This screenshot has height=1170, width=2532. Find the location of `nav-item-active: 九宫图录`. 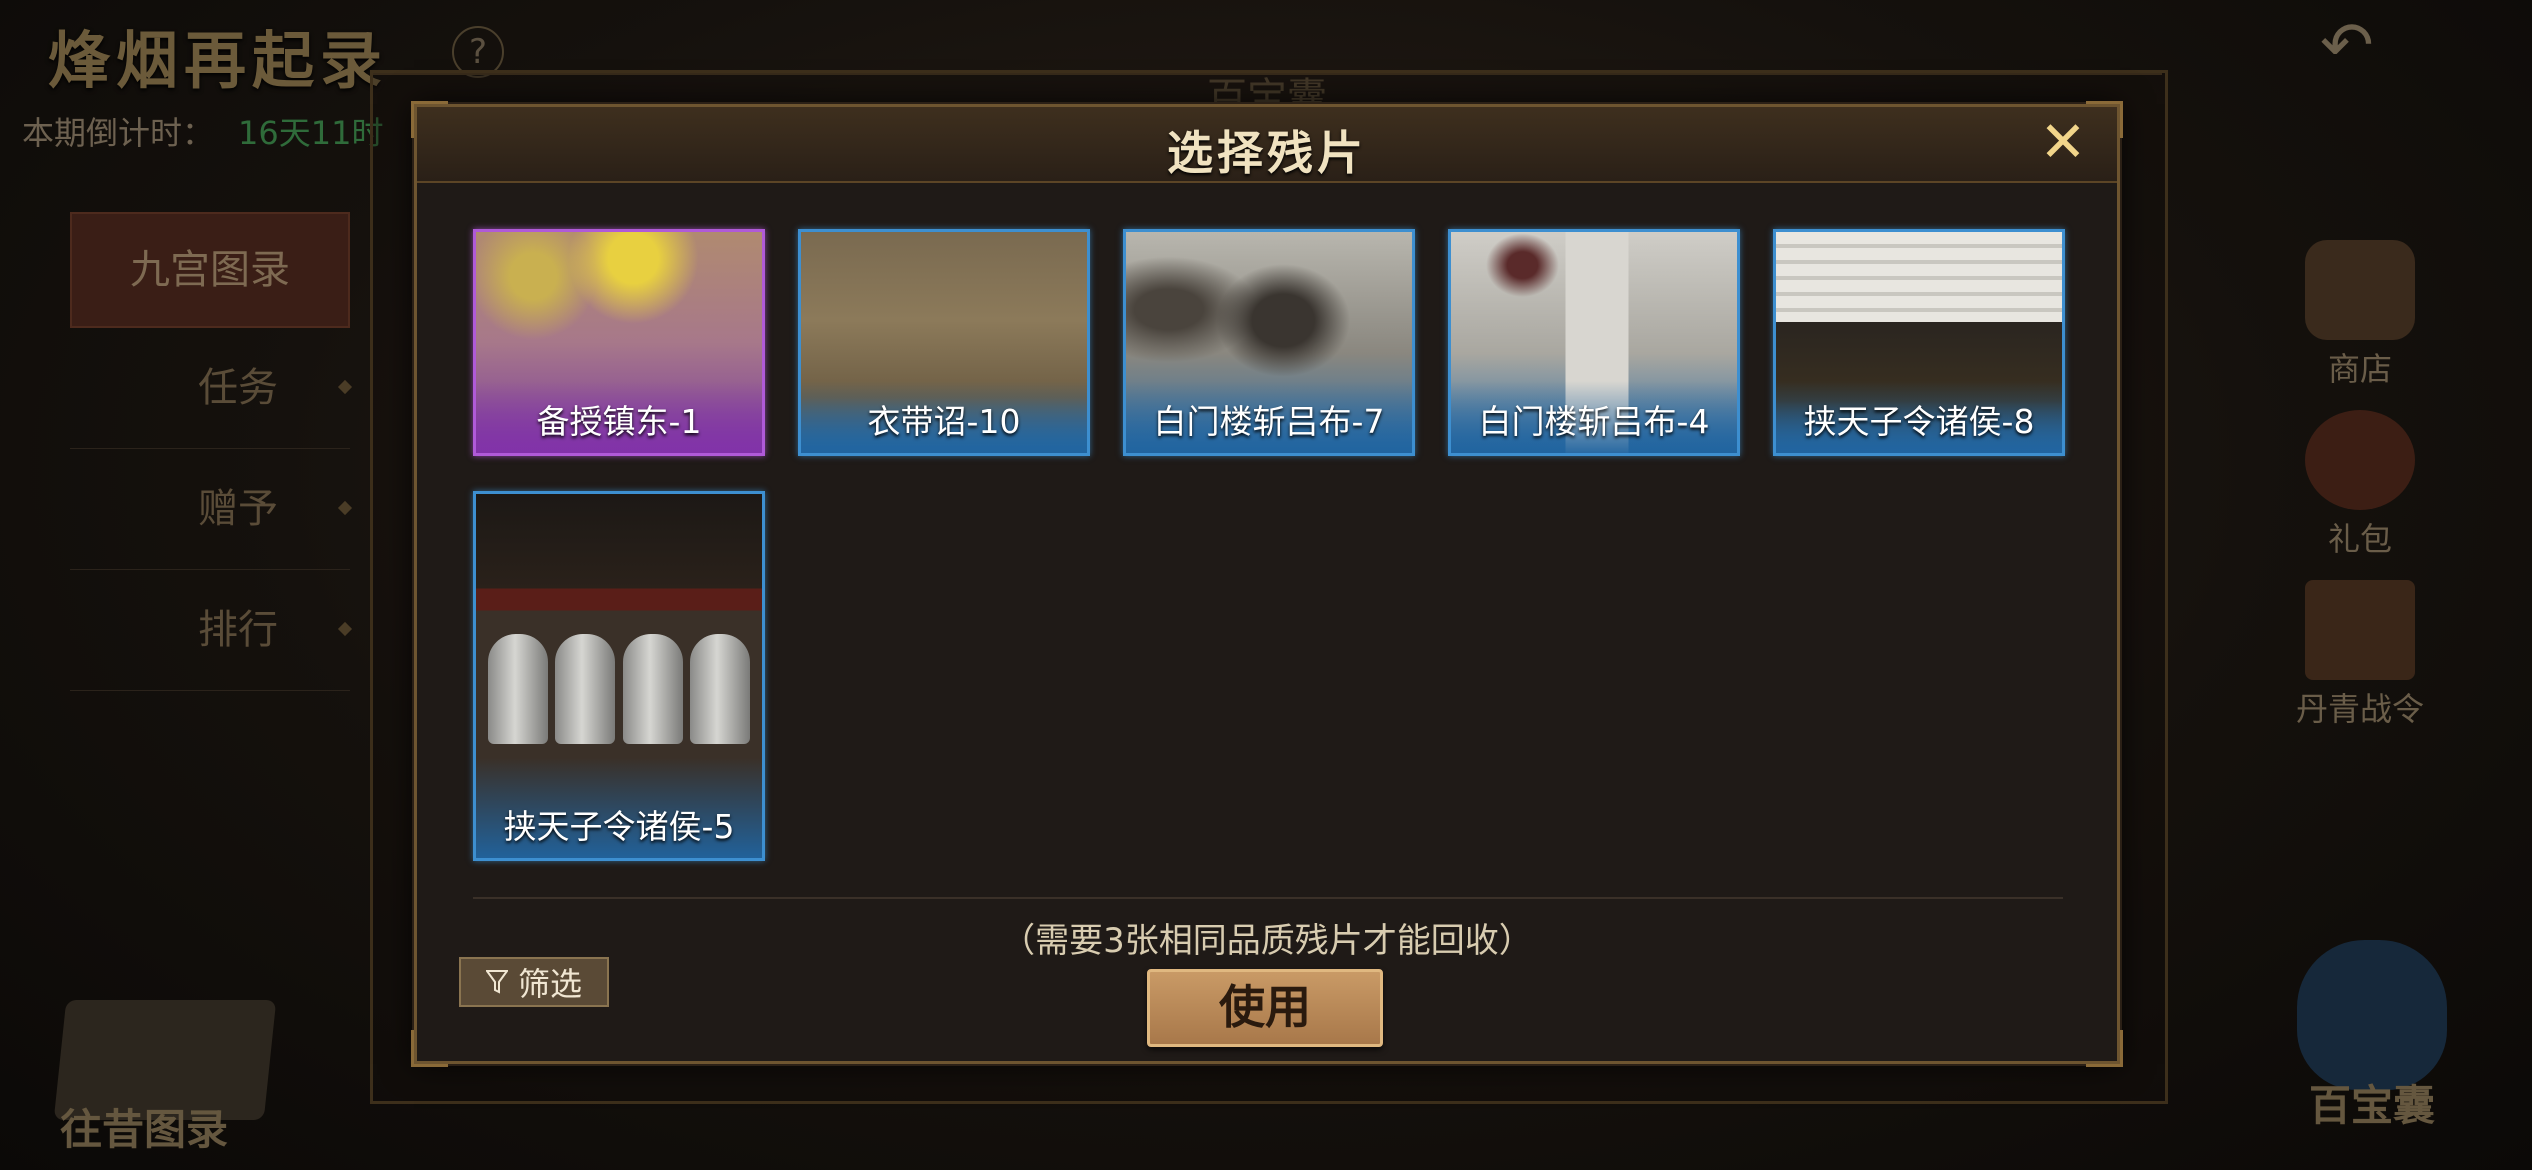

nav-item-active: 九宫图录 is located at coordinates (210, 270).